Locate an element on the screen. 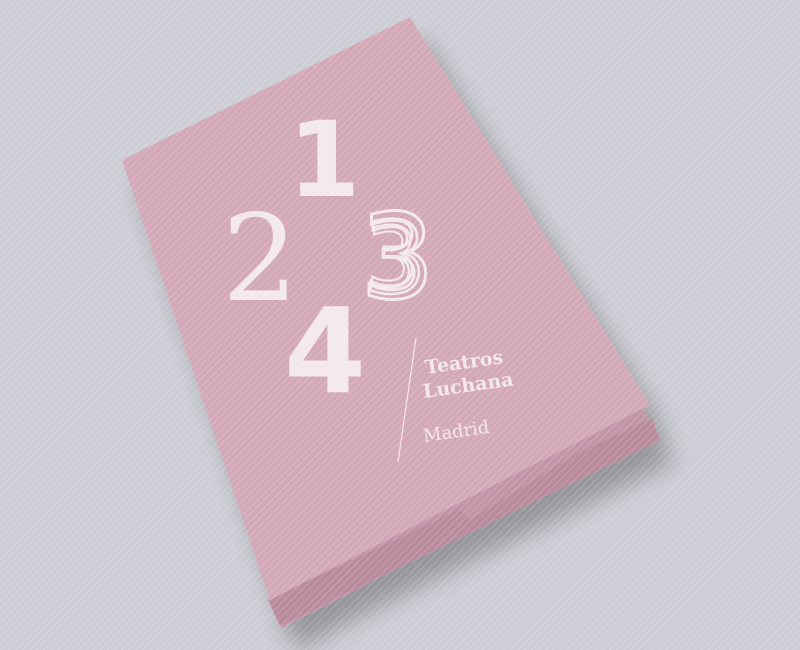 This screenshot has height=650, width=800. numeral-three-outlined: 3 3 3 is located at coordinates (398, 257).